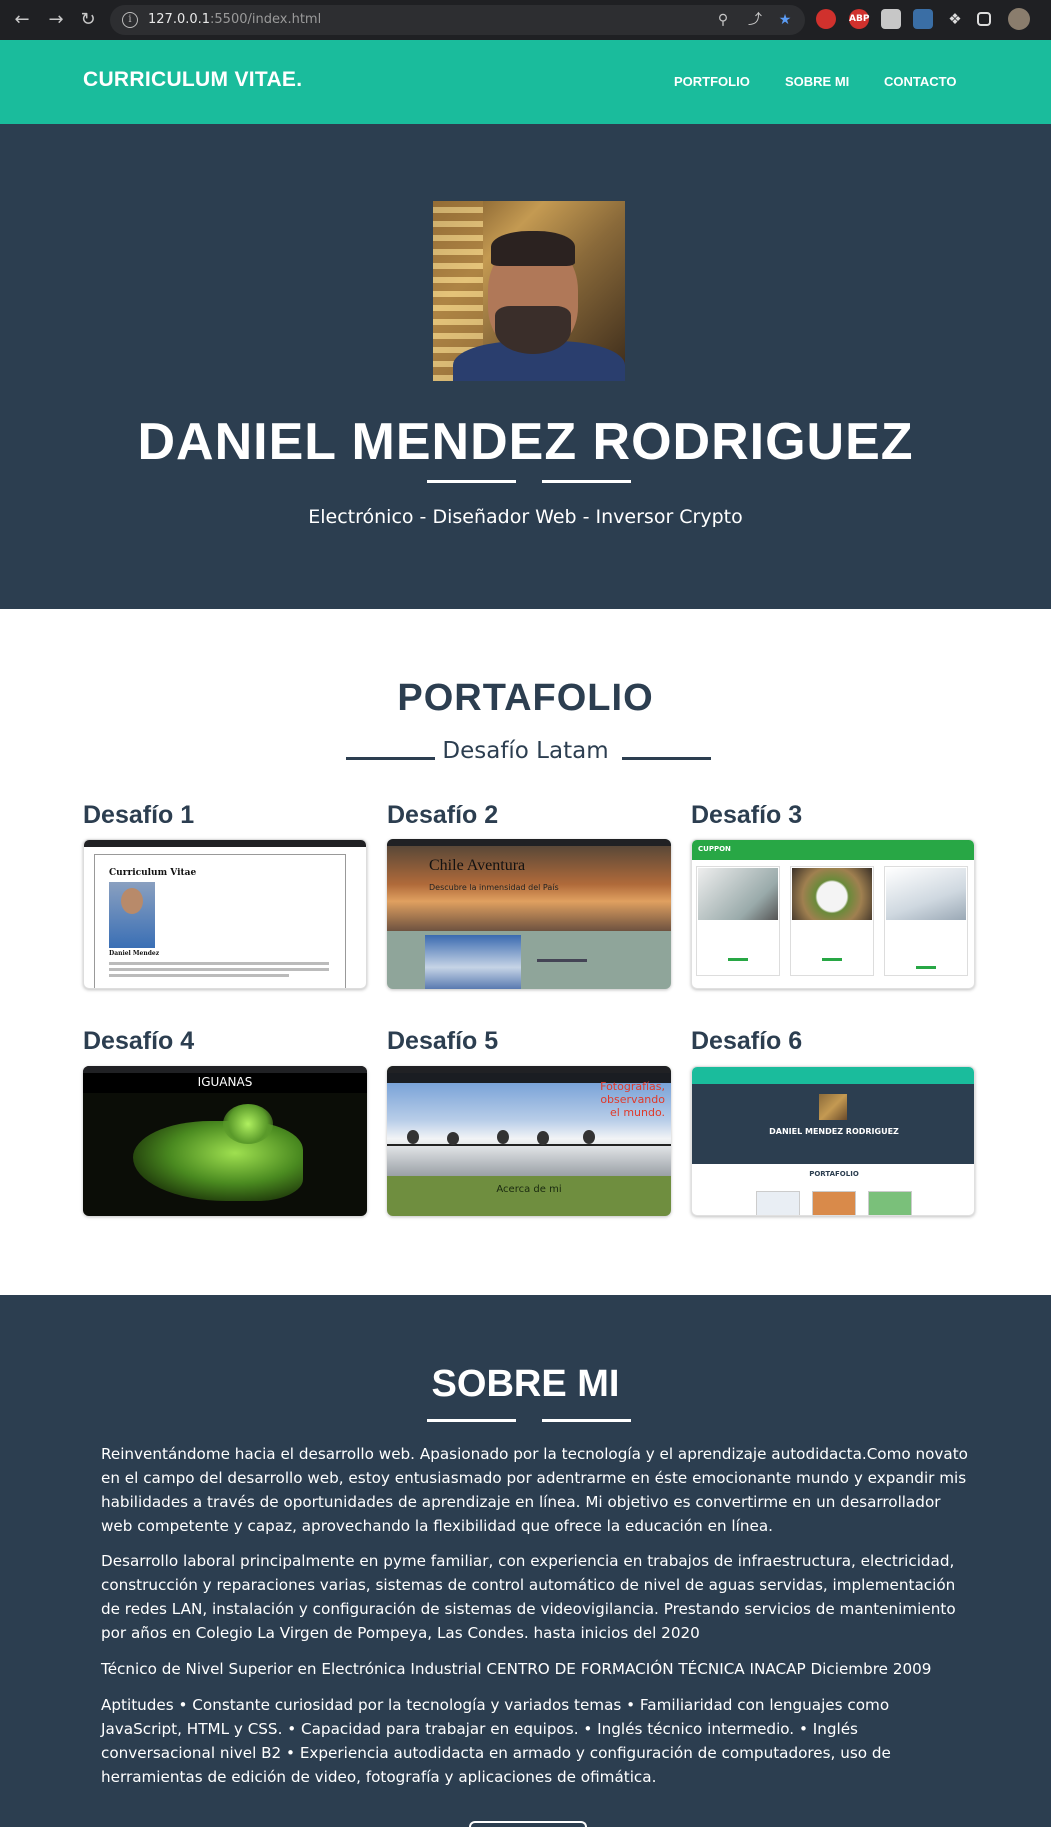 The image size is (1051, 1827). I want to click on url-text: 127.0.0.1:5500/index.html, so click(234, 19).